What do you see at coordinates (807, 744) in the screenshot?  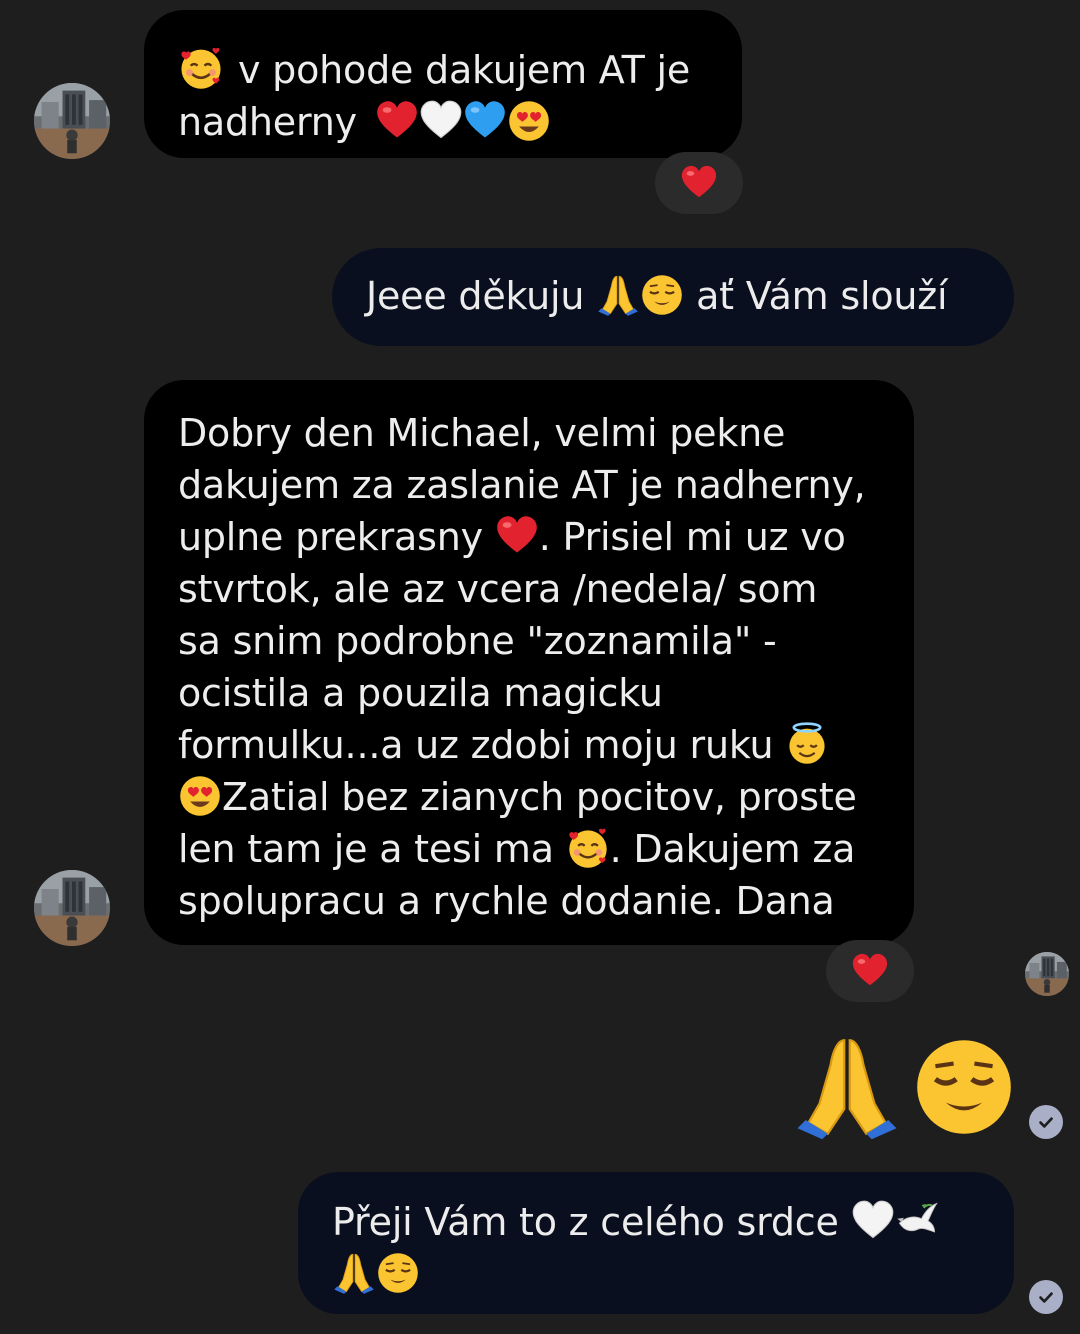 I see `smiling-face-with-halo-icon` at bounding box center [807, 744].